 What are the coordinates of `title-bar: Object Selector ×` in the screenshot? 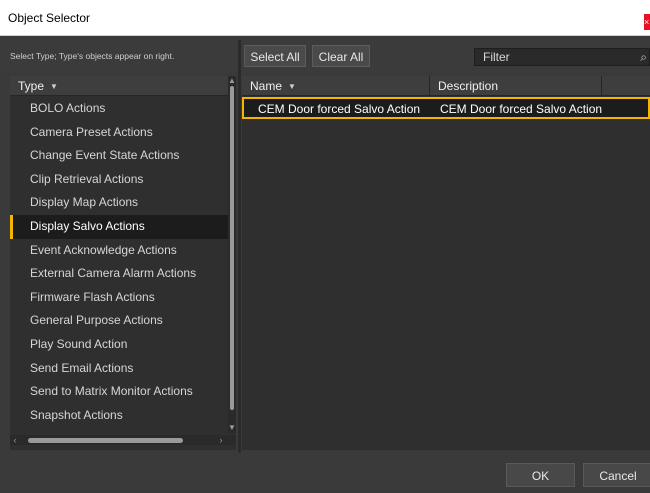 It's located at (325, 18).